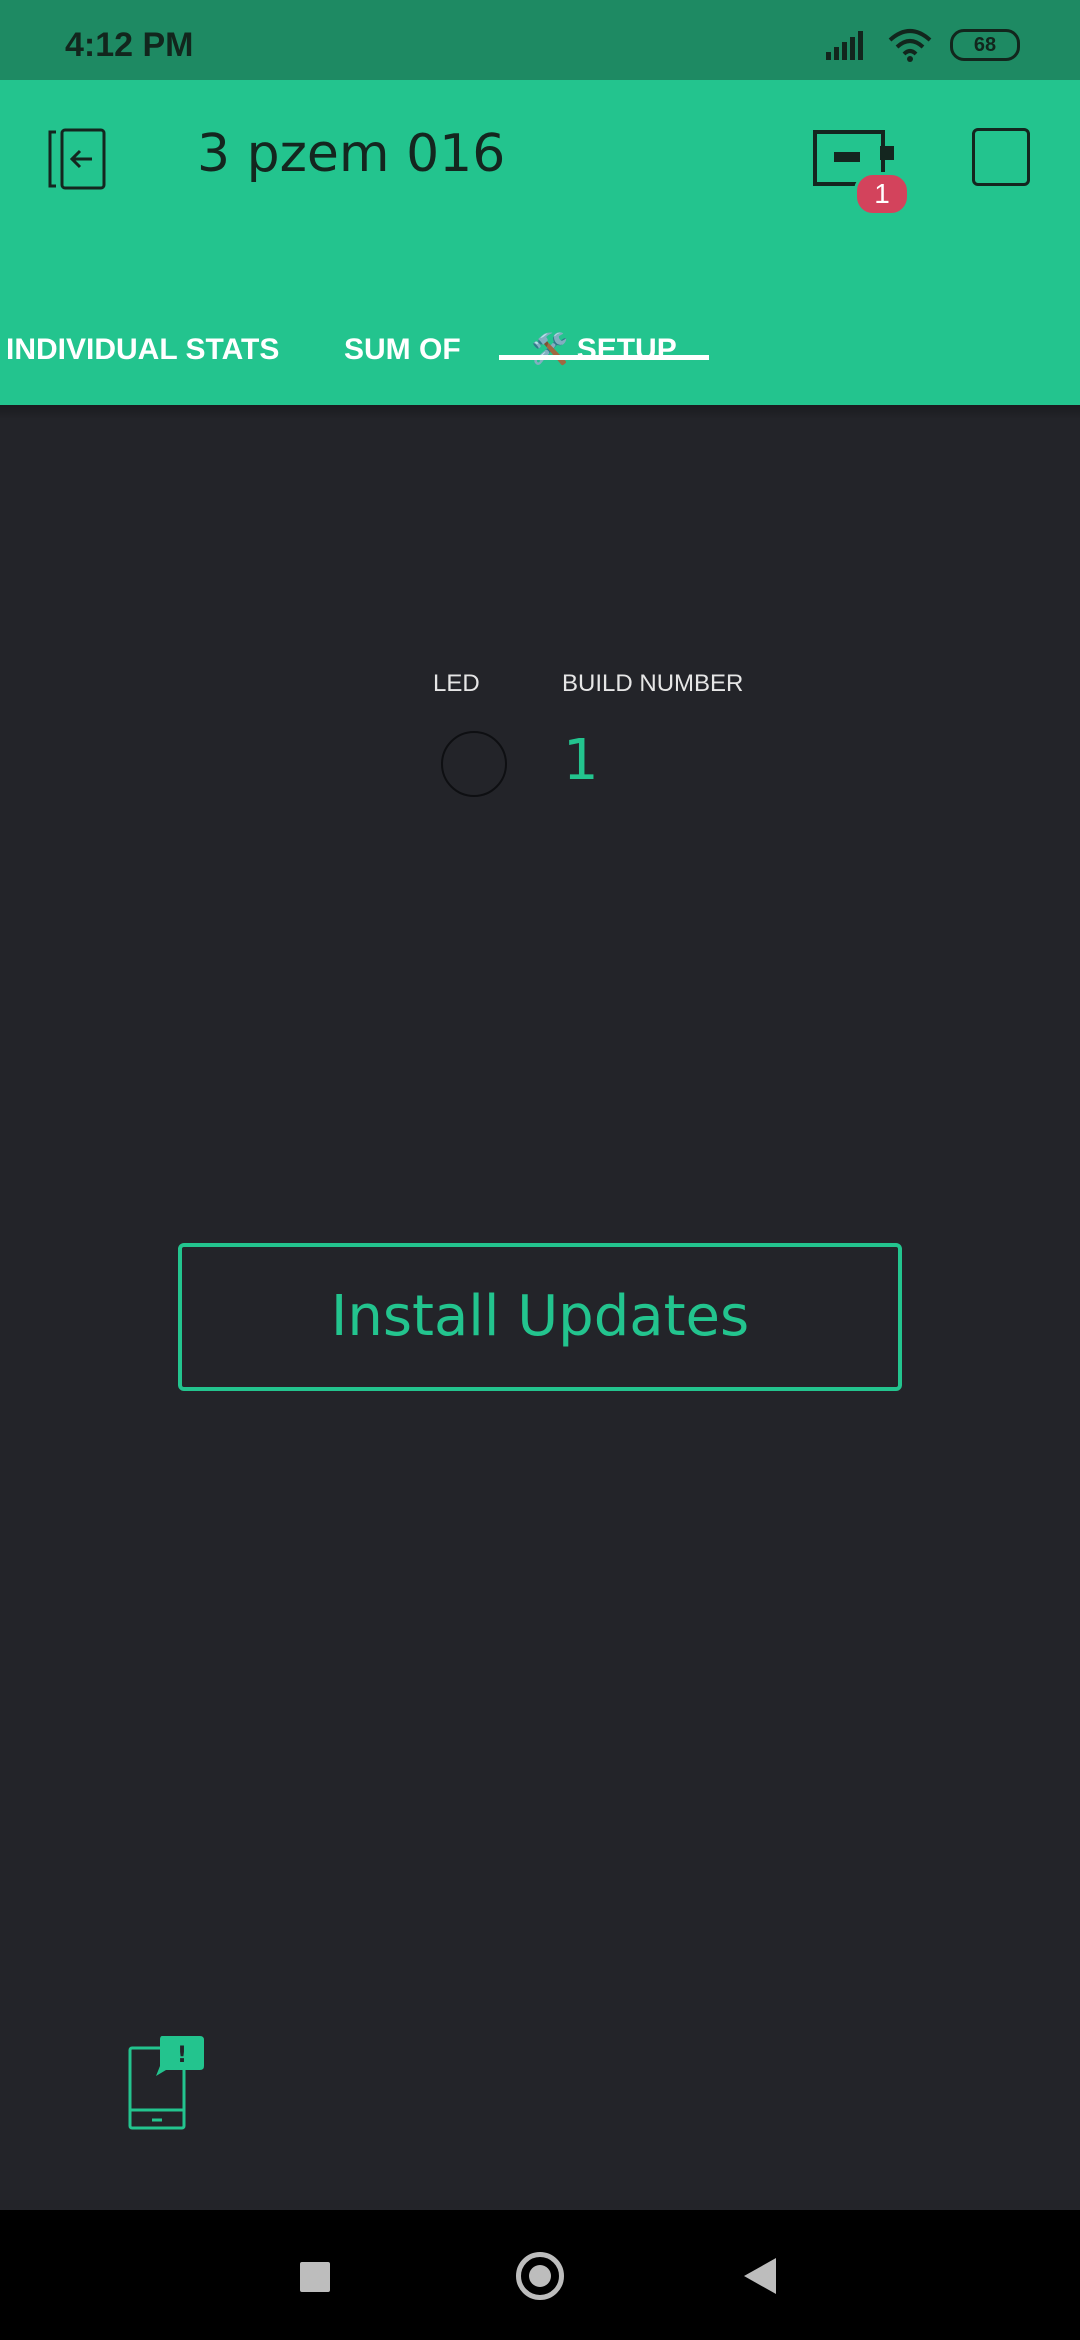 This screenshot has height=2340, width=1080. What do you see at coordinates (77, 159) in the screenshot?
I see `exit-icon` at bounding box center [77, 159].